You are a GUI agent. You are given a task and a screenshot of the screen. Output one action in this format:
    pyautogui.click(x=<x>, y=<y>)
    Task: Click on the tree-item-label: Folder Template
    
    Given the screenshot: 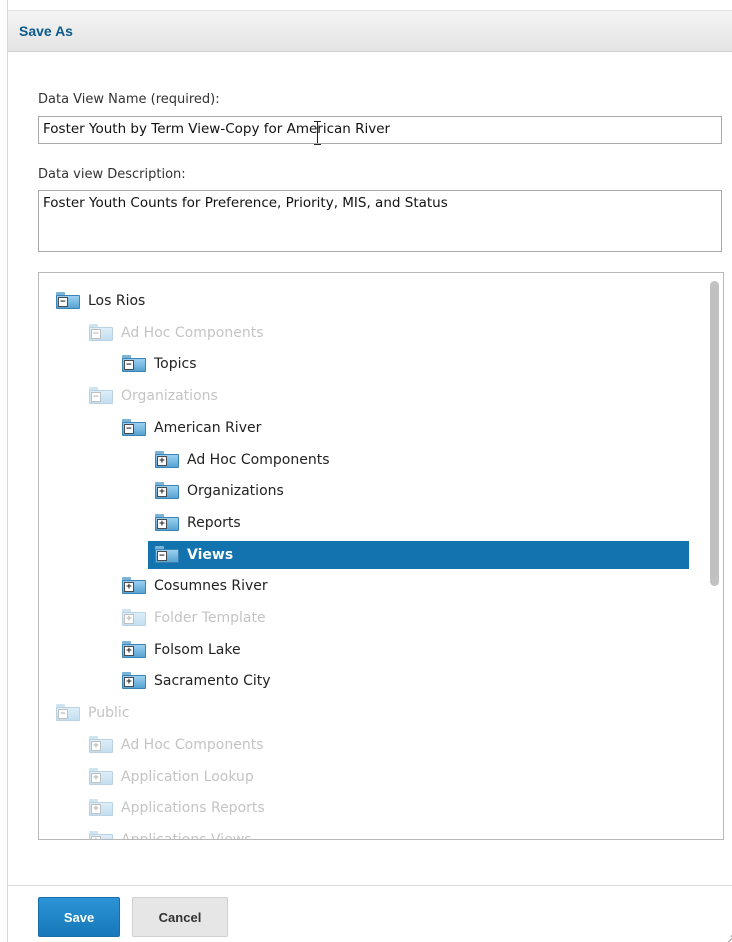 What is the action you would take?
    pyautogui.click(x=210, y=618)
    